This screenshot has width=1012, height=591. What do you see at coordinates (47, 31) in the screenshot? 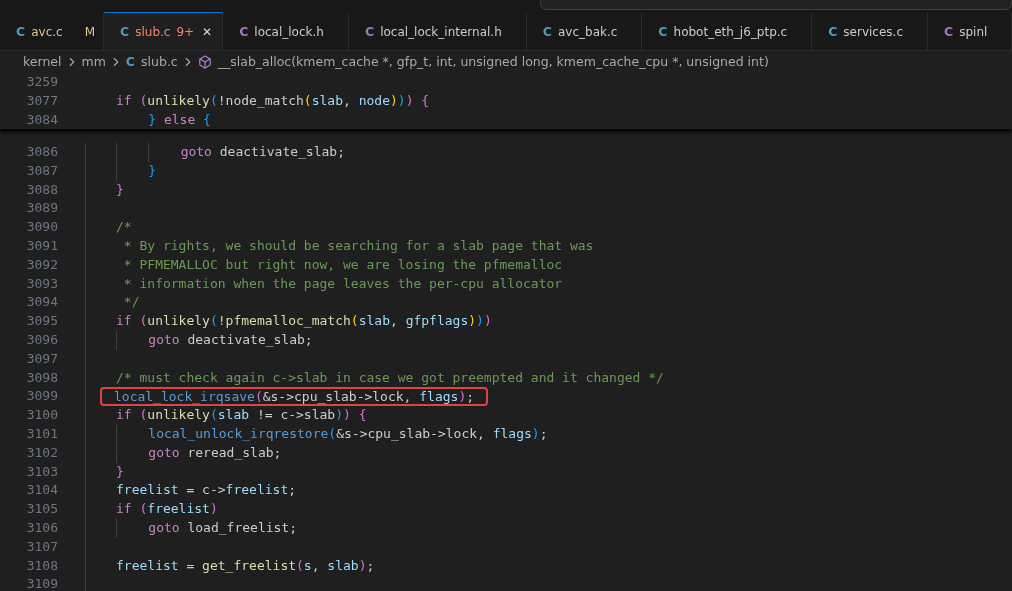
I see `tab-label: avc.c` at bounding box center [47, 31].